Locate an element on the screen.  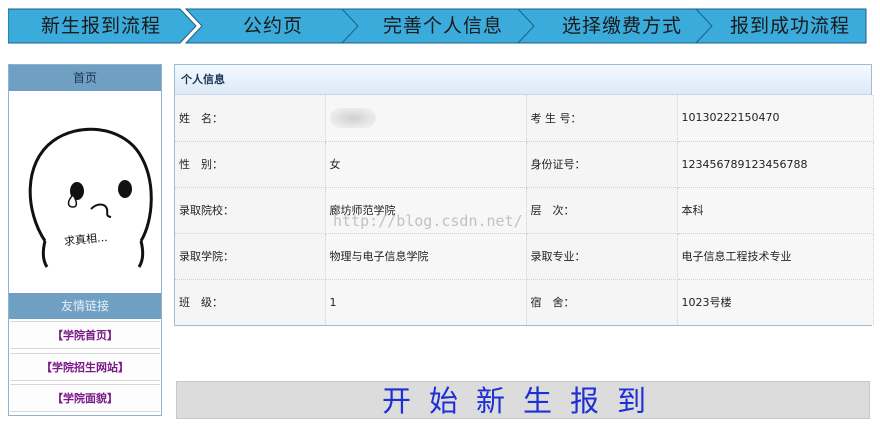
table-row: 班 级： 1 宿 舍： 1023号楼 is located at coordinates (524, 302).